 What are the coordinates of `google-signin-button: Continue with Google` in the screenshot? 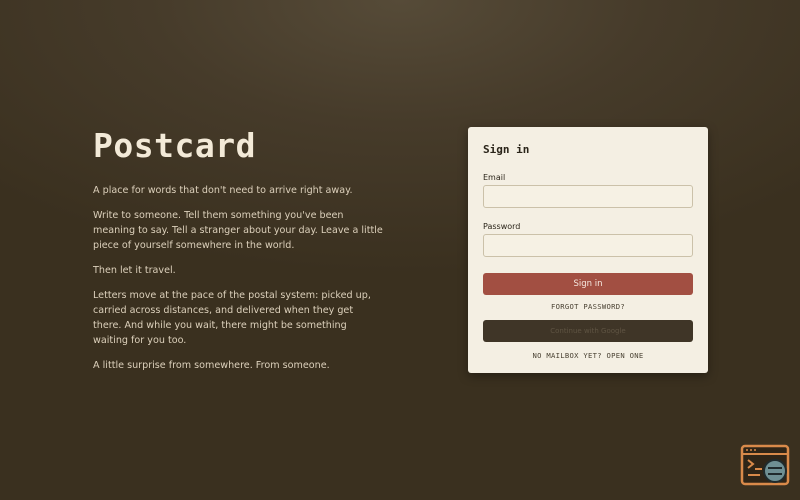 It's located at (588, 331).